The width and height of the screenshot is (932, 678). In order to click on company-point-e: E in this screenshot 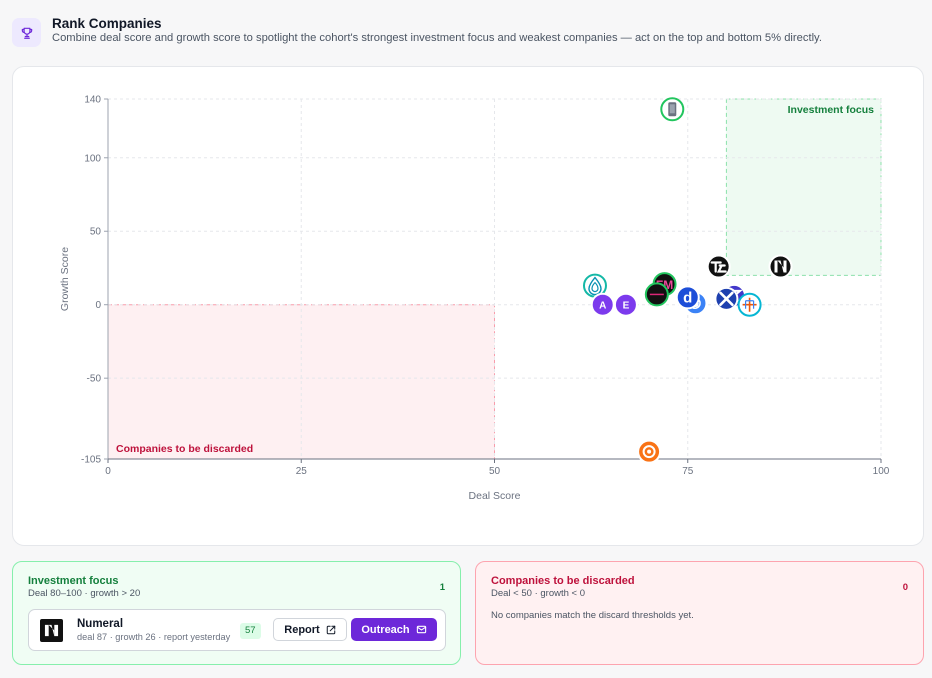, I will do `click(625, 304)`.